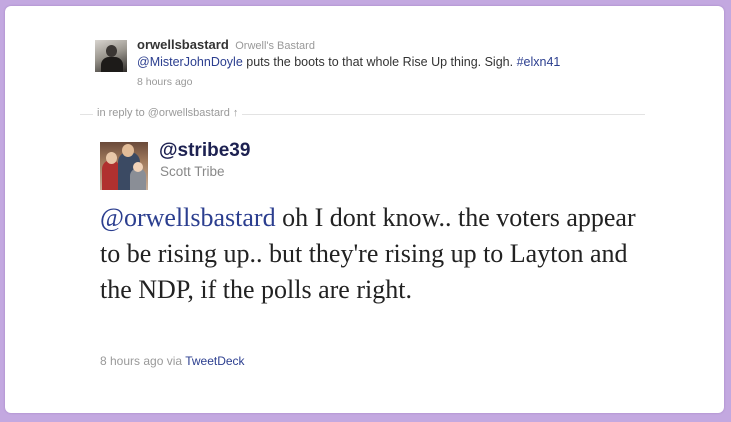  I want to click on parent-header: orwellsbastard Orwell's Bastard, so click(226, 45).